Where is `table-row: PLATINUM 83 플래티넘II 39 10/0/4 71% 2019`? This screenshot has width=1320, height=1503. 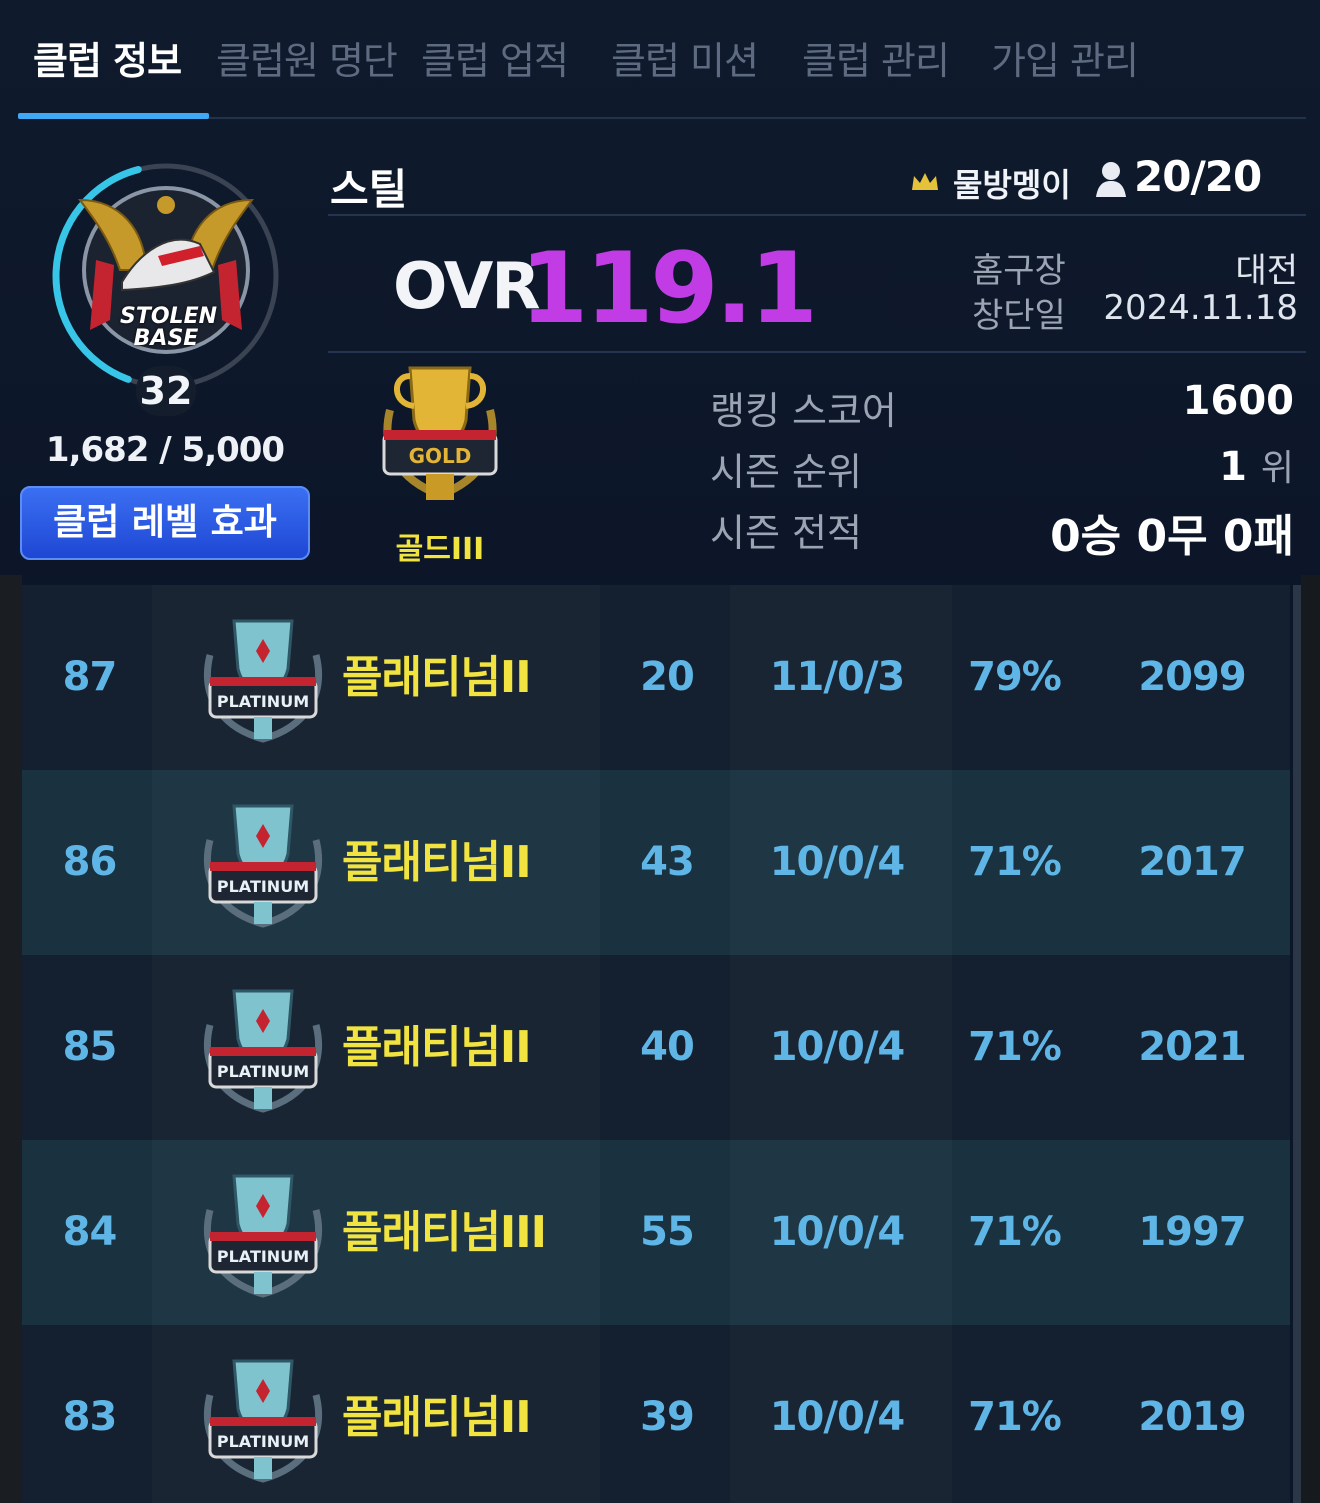 table-row: PLATINUM 83 플래티넘II 39 10/0/4 71% 2019 is located at coordinates (656, 1414).